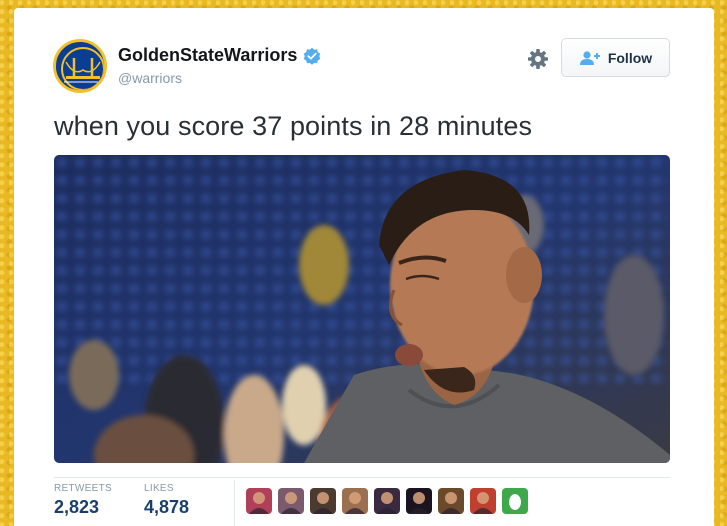  Describe the element at coordinates (76, 507) in the screenshot. I see `retweets-count: 2,823` at that location.